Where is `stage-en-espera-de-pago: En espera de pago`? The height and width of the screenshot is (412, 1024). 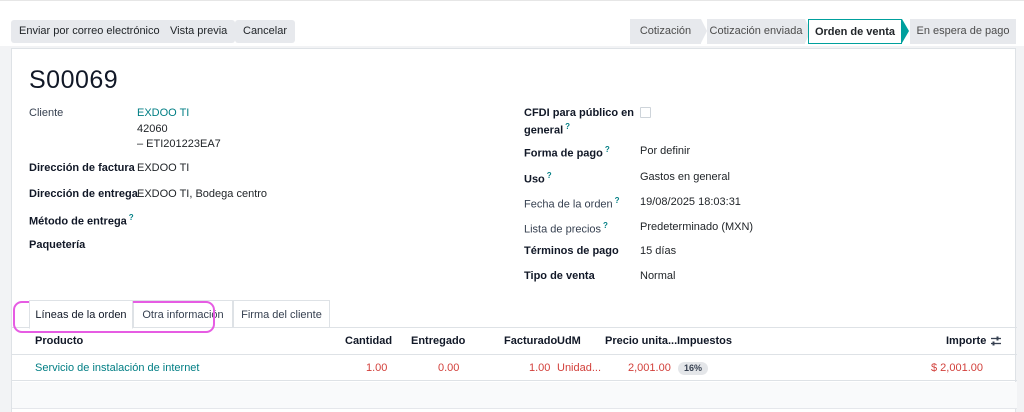
stage-en-espera-de-pago: En espera de pago is located at coordinates (963, 31).